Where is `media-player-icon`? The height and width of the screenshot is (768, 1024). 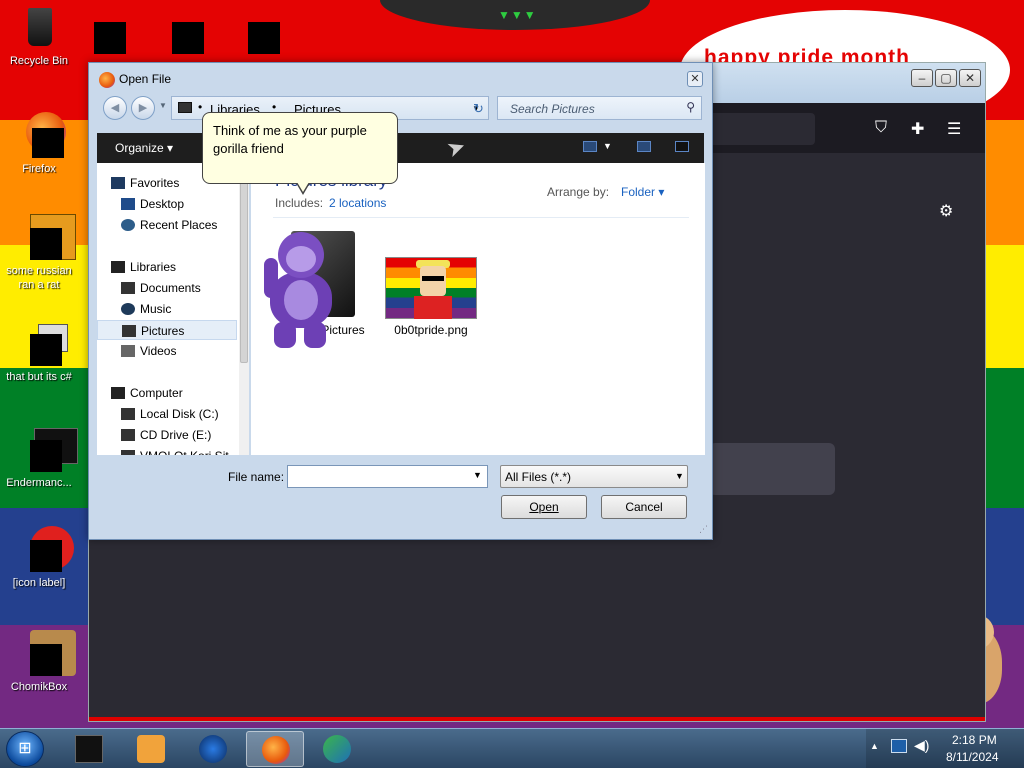 media-player-icon is located at coordinates (151, 749).